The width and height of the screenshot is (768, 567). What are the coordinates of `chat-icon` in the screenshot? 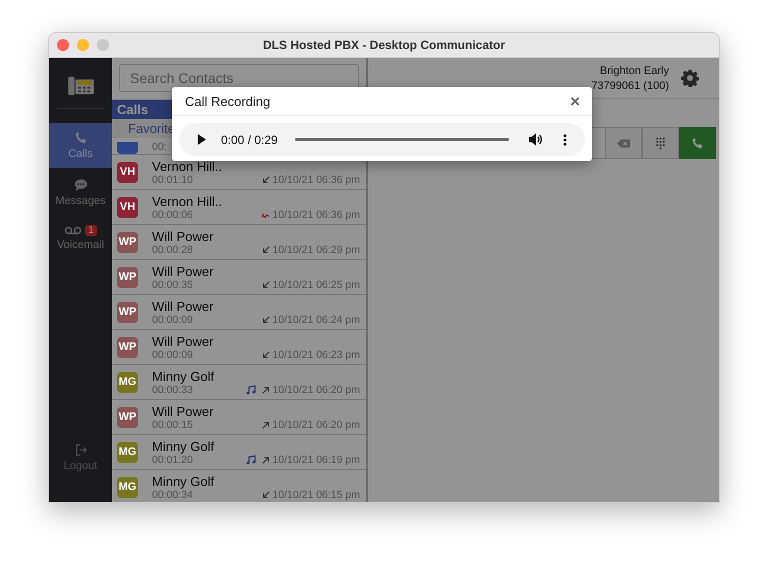 It's located at (81, 185).